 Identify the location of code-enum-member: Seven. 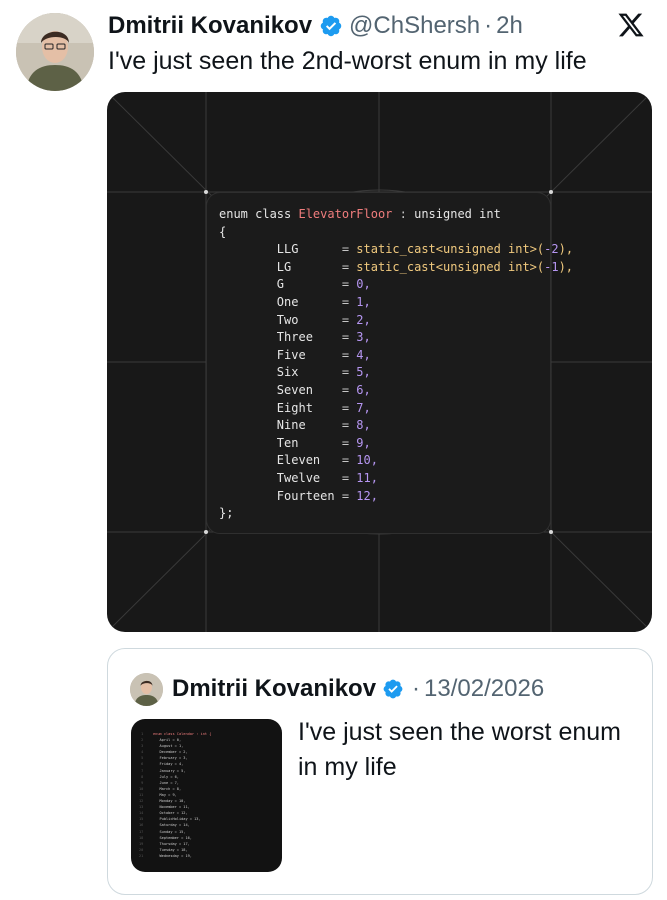
(294, 389).